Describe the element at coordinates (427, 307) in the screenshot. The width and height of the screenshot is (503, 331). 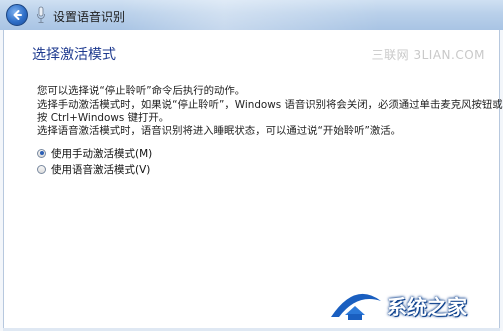
I see `logo-text: 系统之家` at that location.